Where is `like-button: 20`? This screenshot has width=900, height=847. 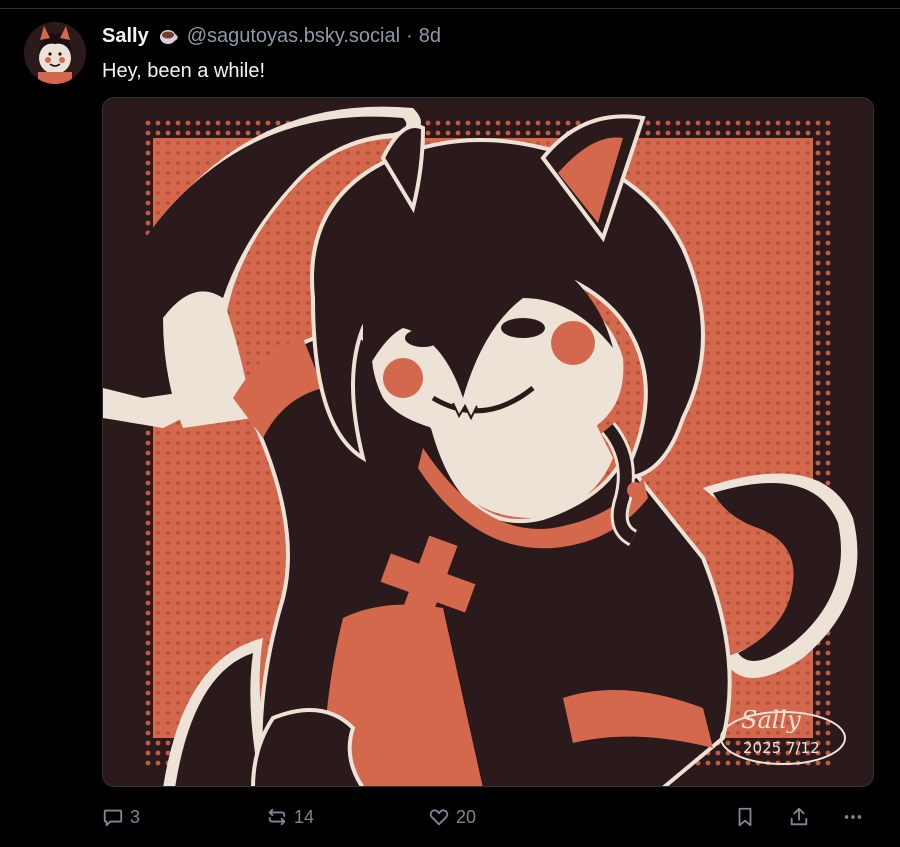 like-button: 20 is located at coordinates (452, 817).